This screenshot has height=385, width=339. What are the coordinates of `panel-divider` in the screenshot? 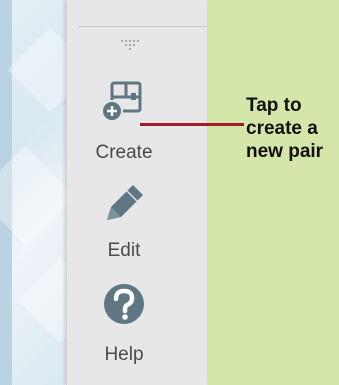 It's located at (143, 26).